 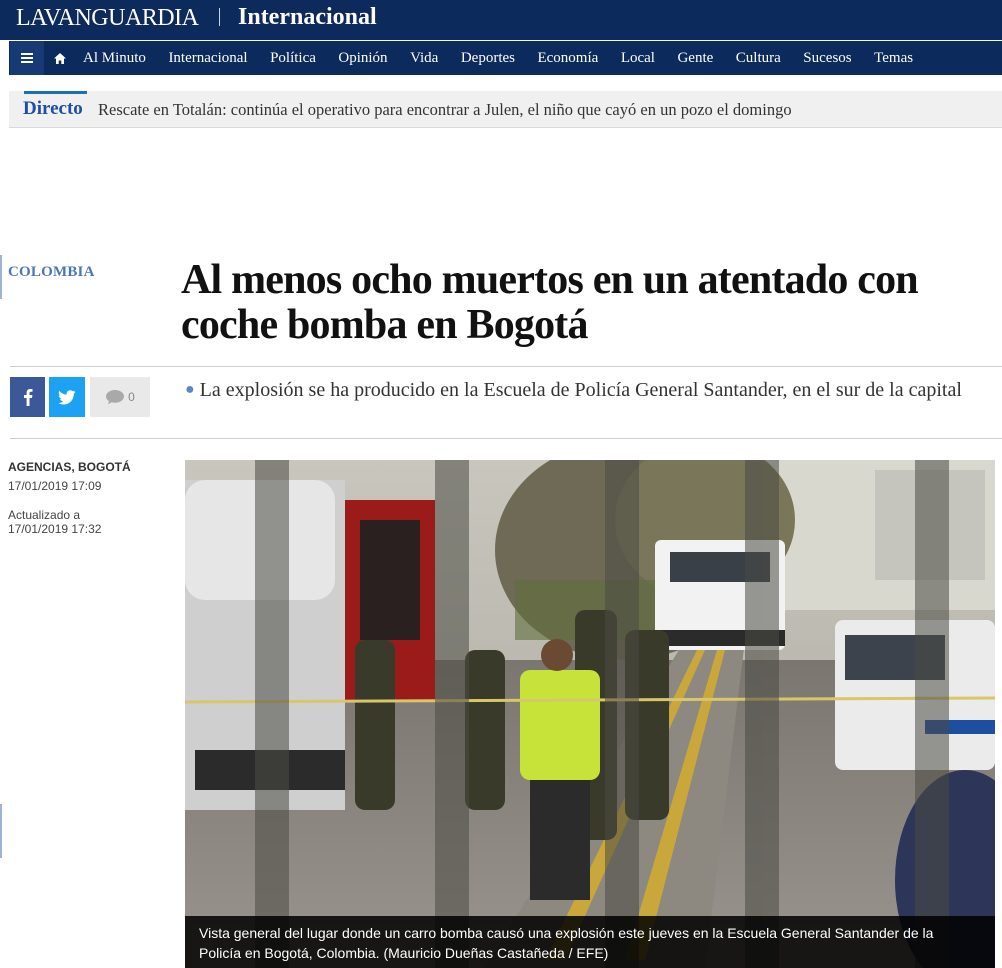 I want to click on home-button, so click(x=60, y=58).